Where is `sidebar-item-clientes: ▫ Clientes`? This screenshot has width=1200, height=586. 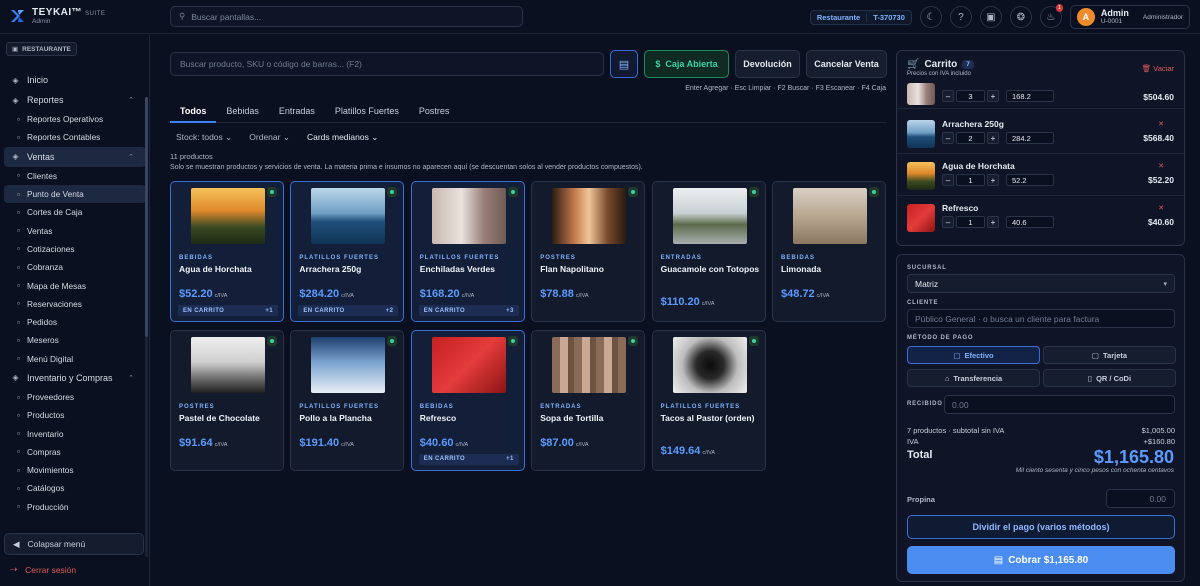 sidebar-item-clientes: ▫ Clientes is located at coordinates (75, 176).